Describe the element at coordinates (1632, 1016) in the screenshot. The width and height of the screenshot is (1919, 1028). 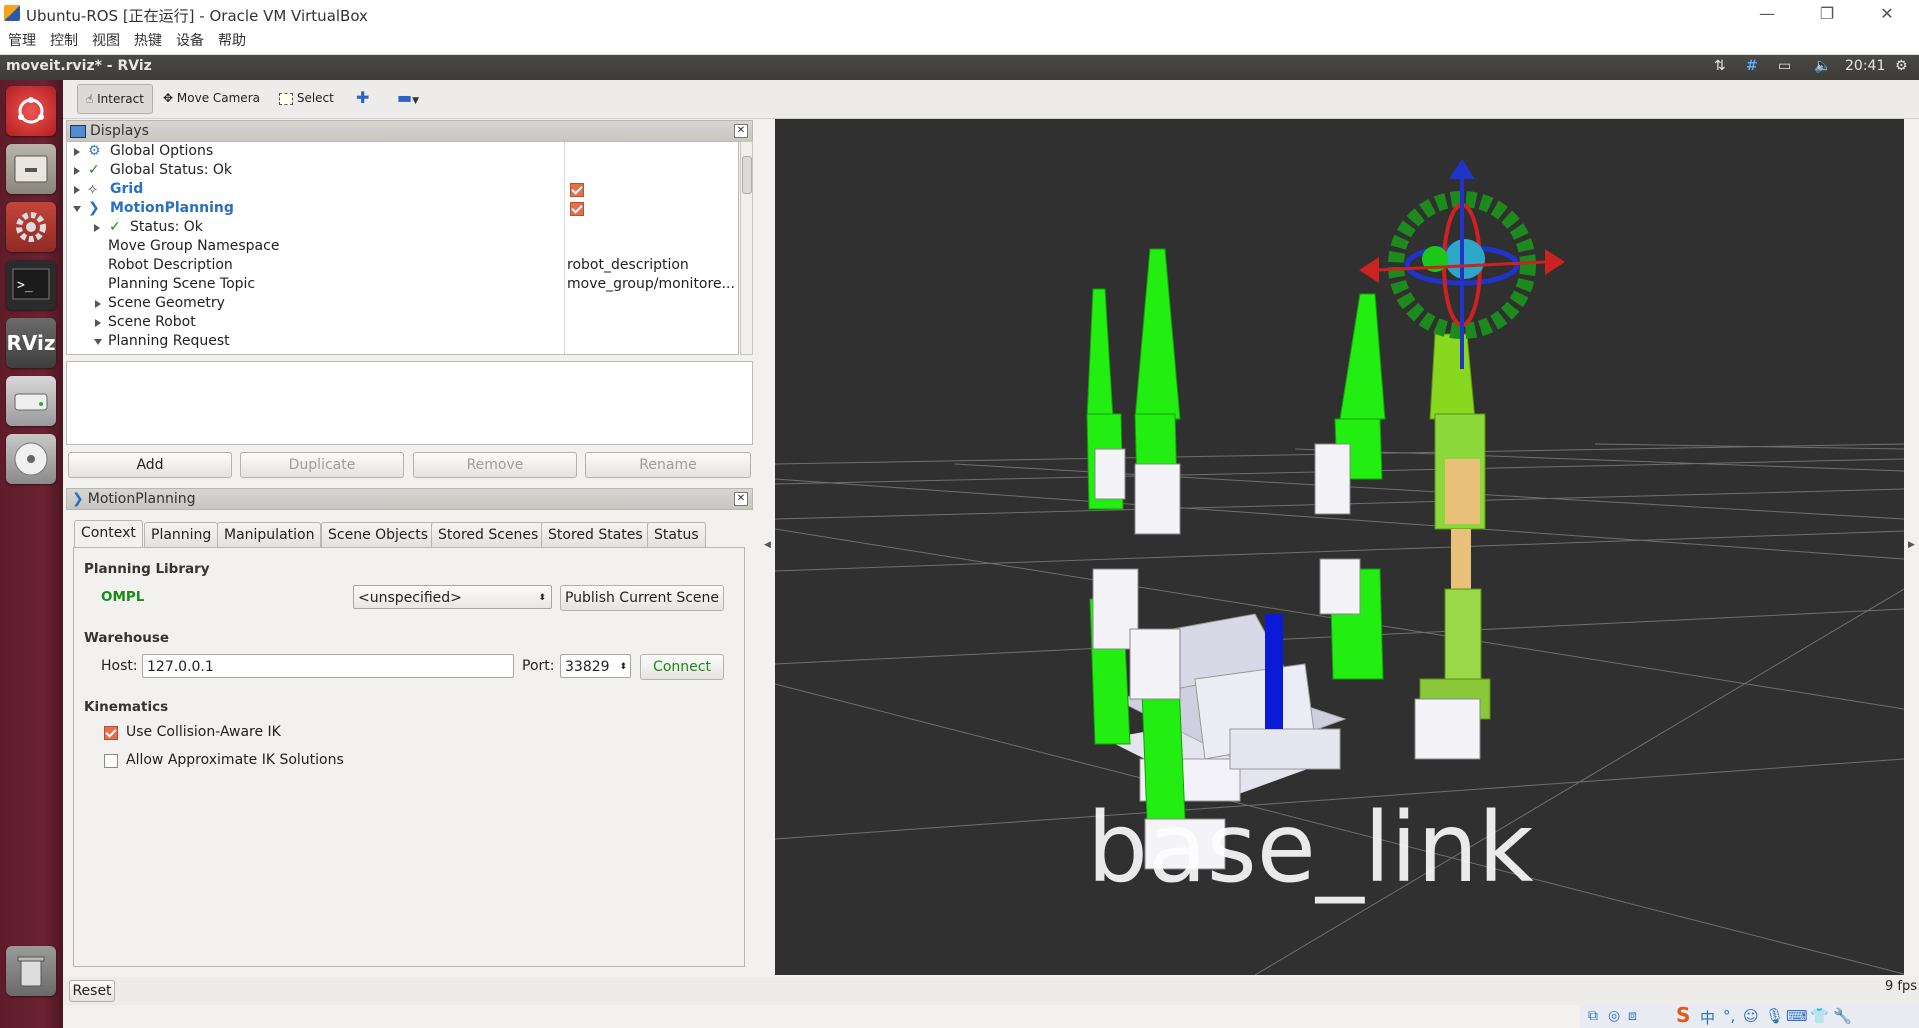
I see `network-adapter-icon: ⧈` at that location.